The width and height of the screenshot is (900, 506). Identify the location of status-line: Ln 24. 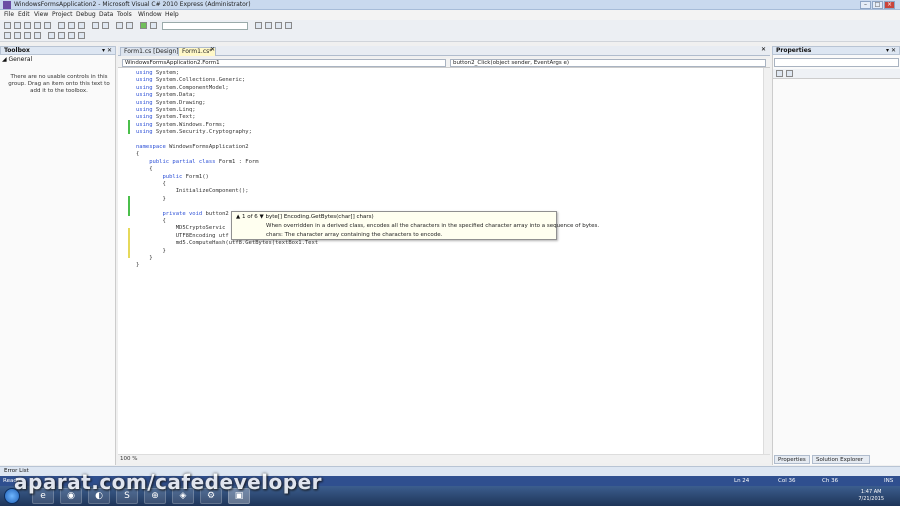
(742, 481).